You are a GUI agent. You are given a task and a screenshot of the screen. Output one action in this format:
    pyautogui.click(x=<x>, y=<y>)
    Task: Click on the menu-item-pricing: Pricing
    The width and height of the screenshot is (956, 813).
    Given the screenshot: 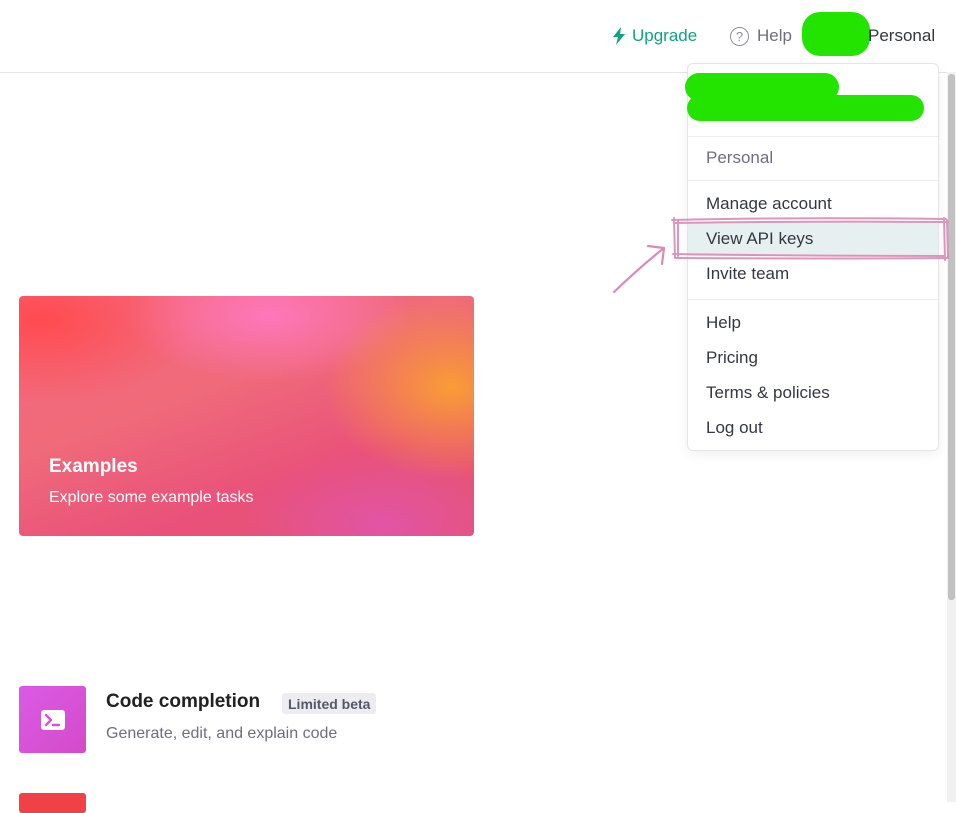 What is the action you would take?
    pyautogui.click(x=813, y=358)
    